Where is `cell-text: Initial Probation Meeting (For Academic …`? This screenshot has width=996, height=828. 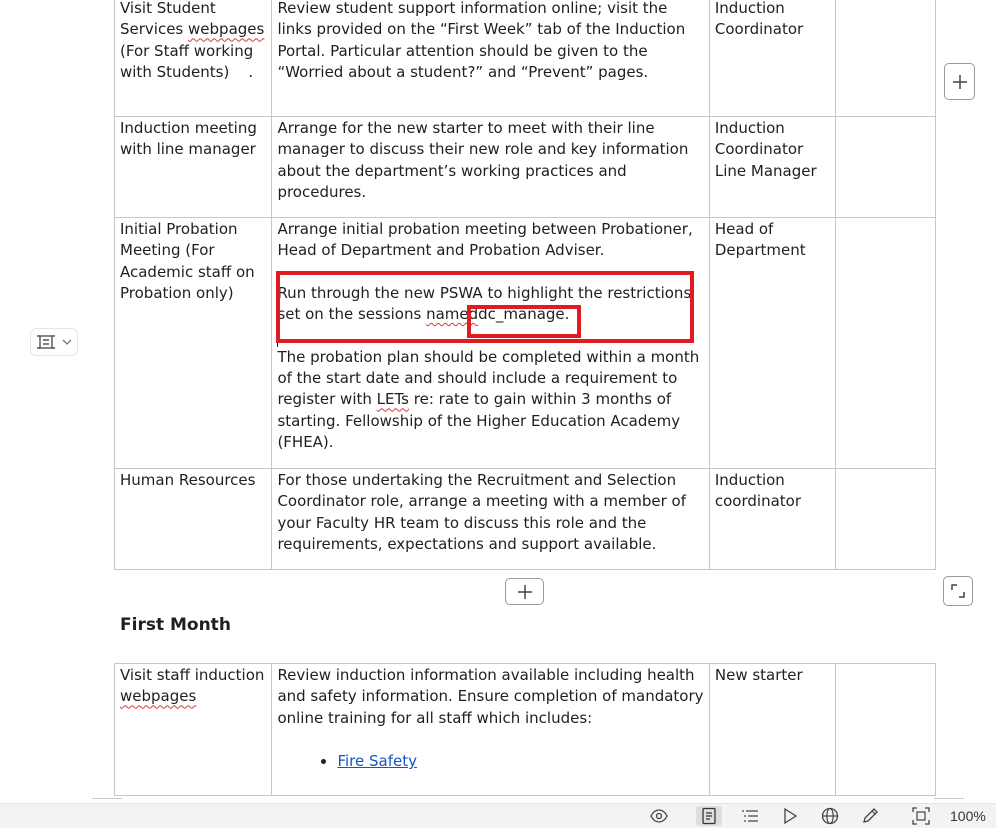 cell-text: Initial Probation Meeting (For Academic … is located at coordinates (187, 261).